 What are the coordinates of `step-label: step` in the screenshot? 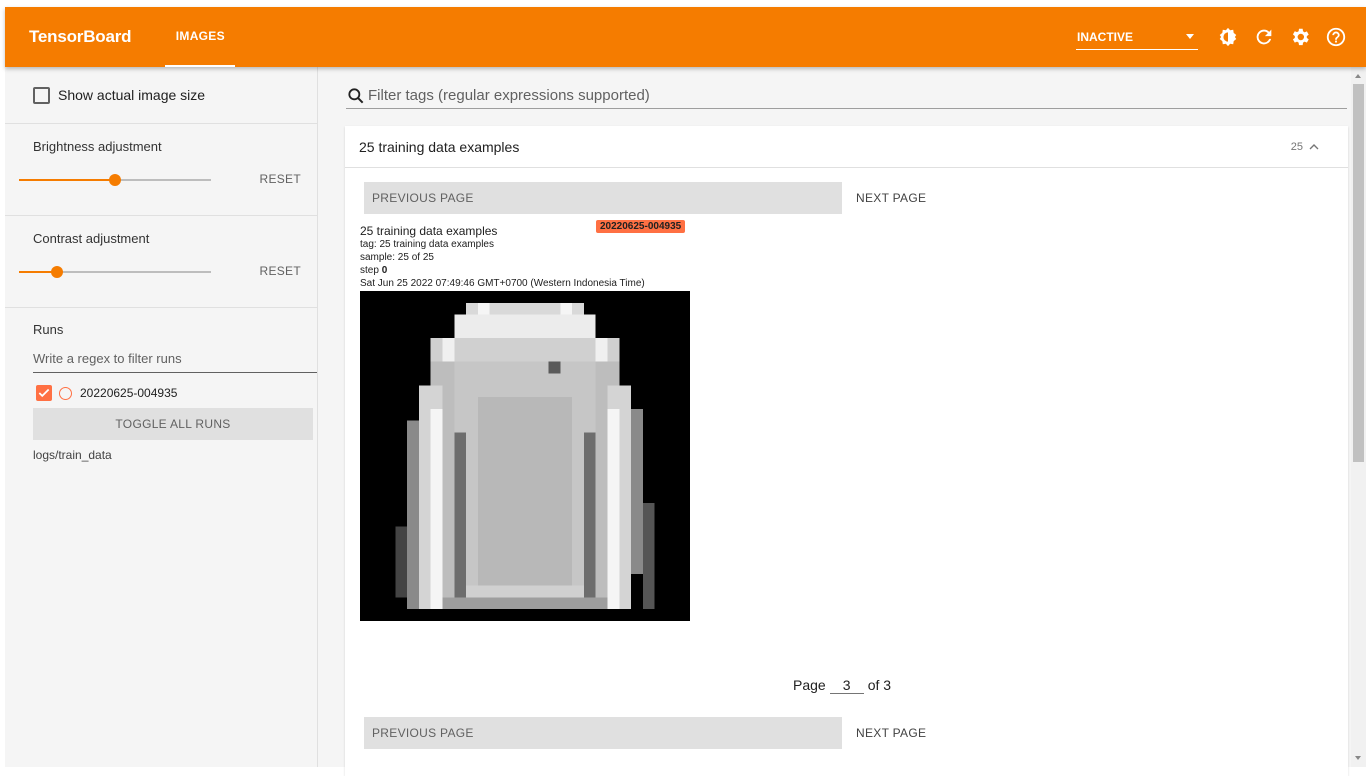 It's located at (369, 270).